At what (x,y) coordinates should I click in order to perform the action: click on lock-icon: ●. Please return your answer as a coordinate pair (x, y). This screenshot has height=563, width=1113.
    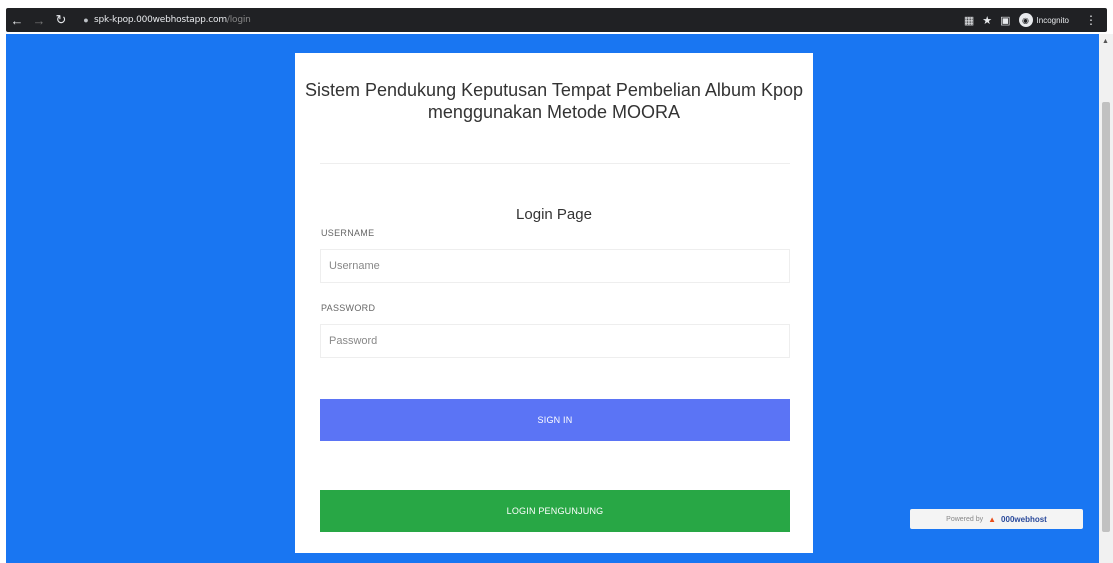
    Looking at the image, I should click on (86, 20).